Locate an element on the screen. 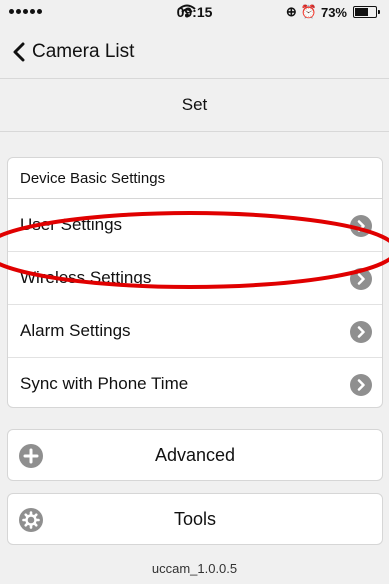  nav-bar: Camera List is located at coordinates (194, 54).